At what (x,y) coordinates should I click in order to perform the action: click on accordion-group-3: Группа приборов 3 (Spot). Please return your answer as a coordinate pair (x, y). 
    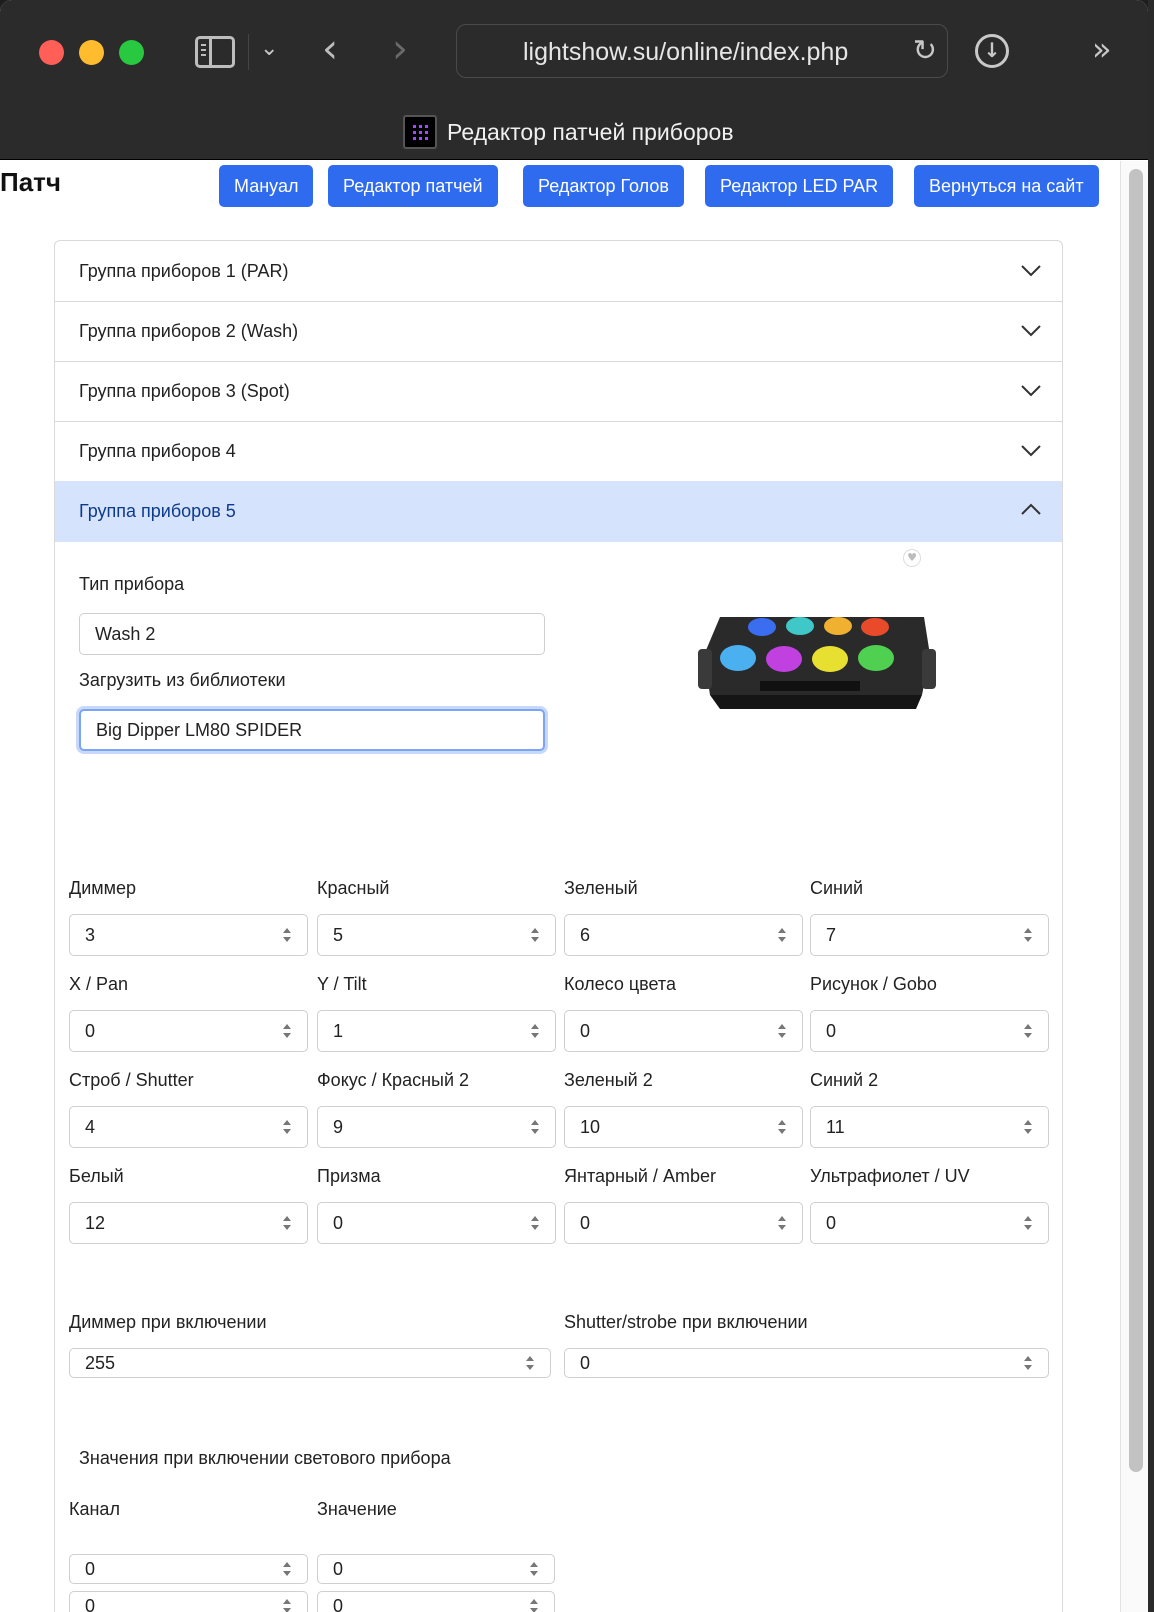
    Looking at the image, I should click on (558, 391).